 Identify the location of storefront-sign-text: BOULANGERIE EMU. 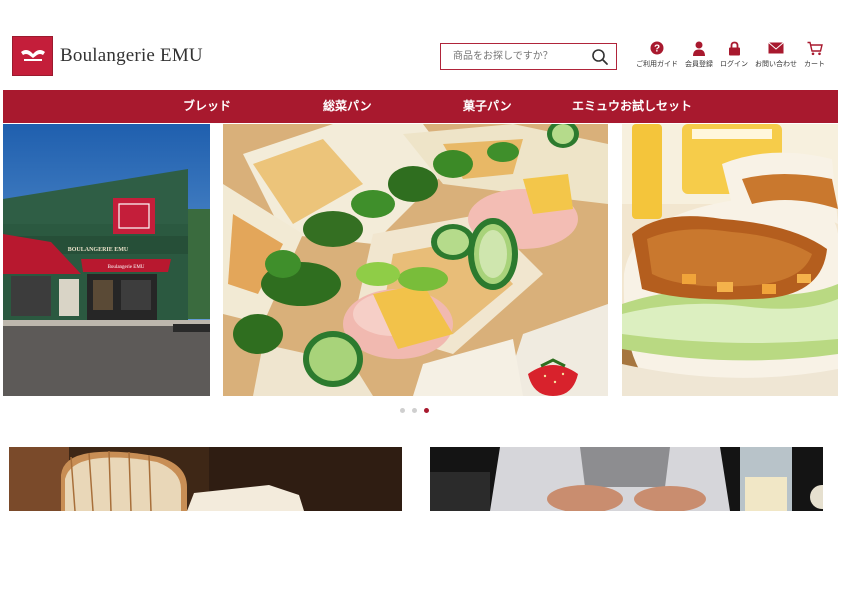
(98, 250).